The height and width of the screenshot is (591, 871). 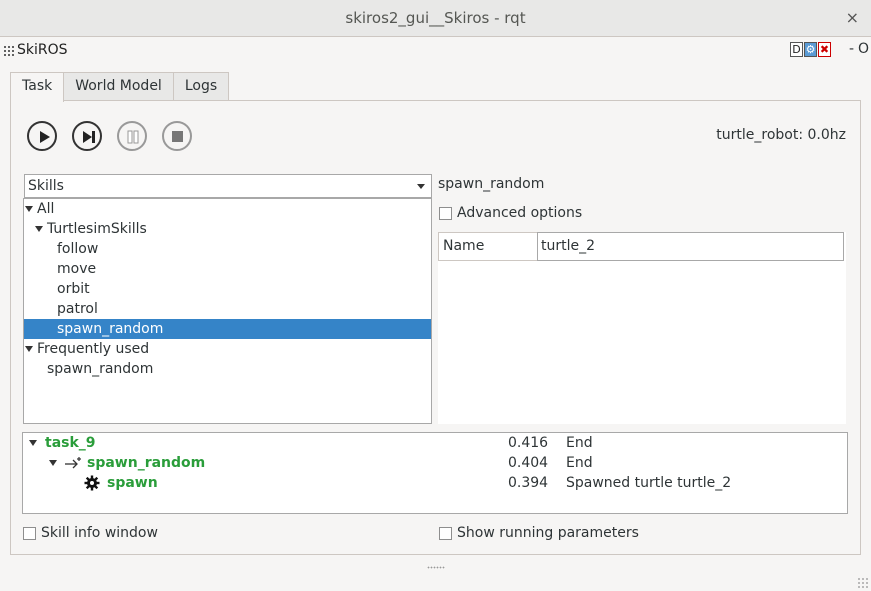 What do you see at coordinates (78, 249) in the screenshot?
I see `tree-item-label: follow` at bounding box center [78, 249].